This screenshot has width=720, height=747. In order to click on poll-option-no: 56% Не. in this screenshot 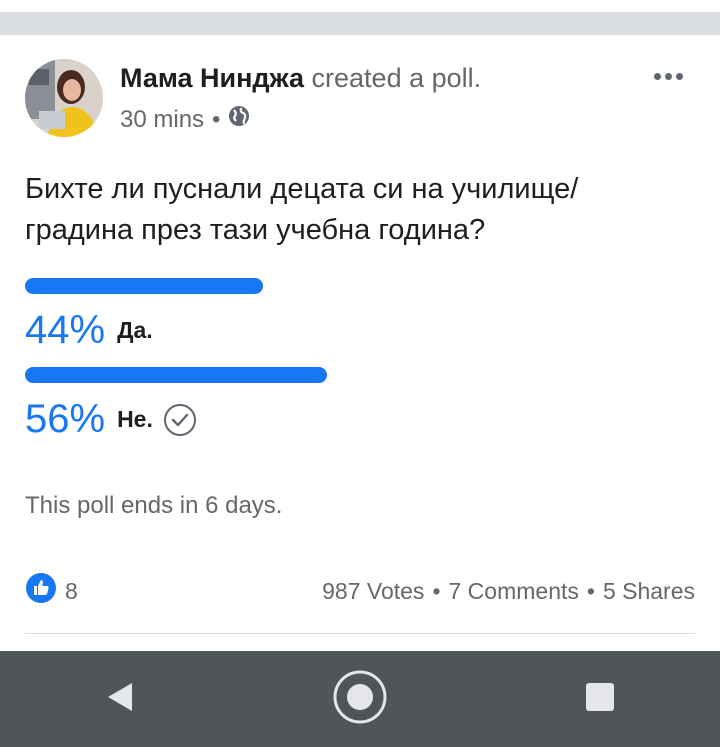, I will do `click(355, 404)`.